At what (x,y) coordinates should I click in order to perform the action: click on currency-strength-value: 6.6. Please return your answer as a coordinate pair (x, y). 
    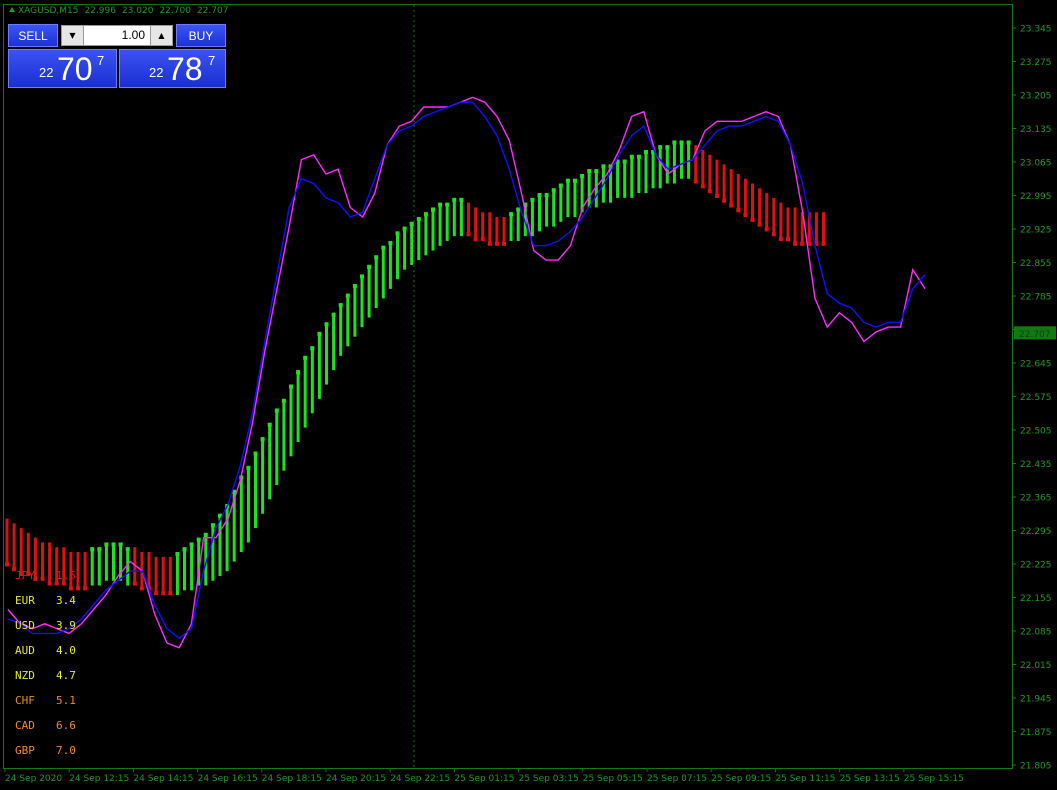
    Looking at the image, I should click on (66, 725).